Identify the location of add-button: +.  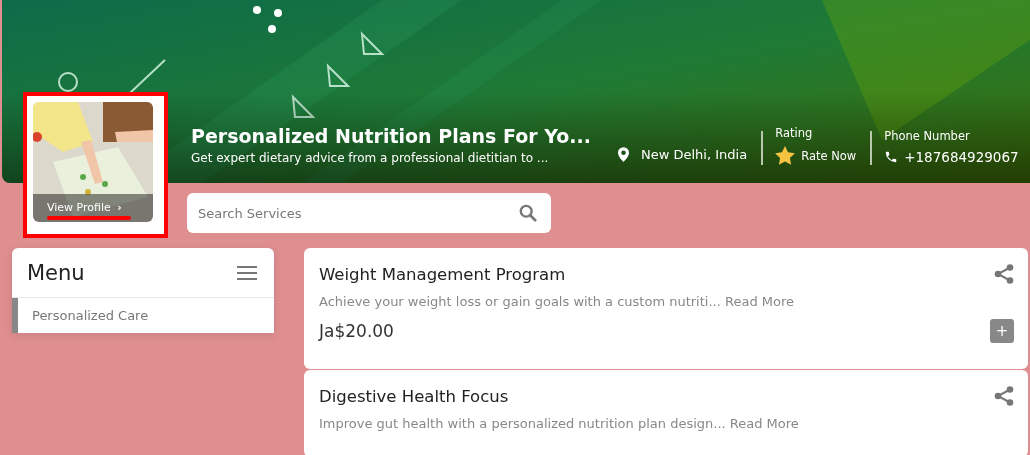
(1002, 331).